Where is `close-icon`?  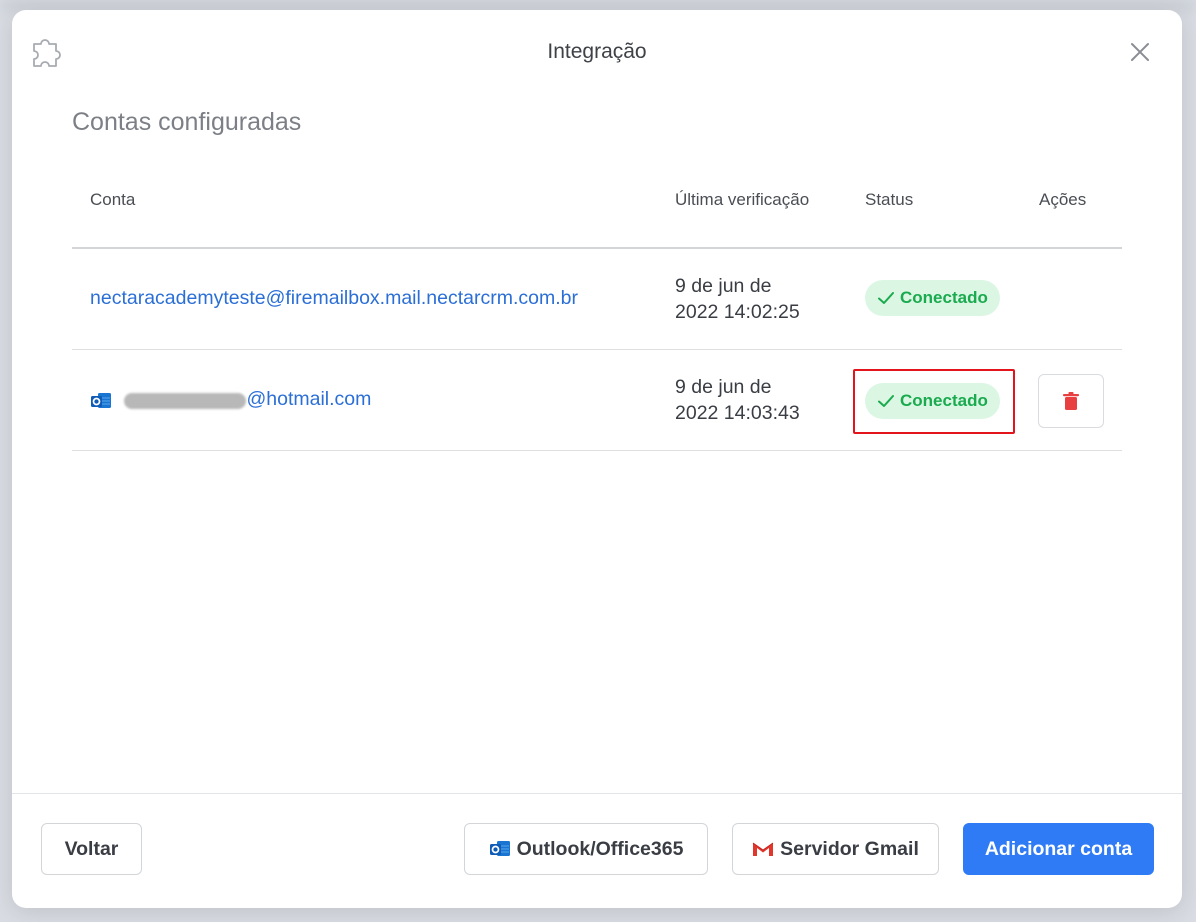 close-icon is located at coordinates (1140, 52).